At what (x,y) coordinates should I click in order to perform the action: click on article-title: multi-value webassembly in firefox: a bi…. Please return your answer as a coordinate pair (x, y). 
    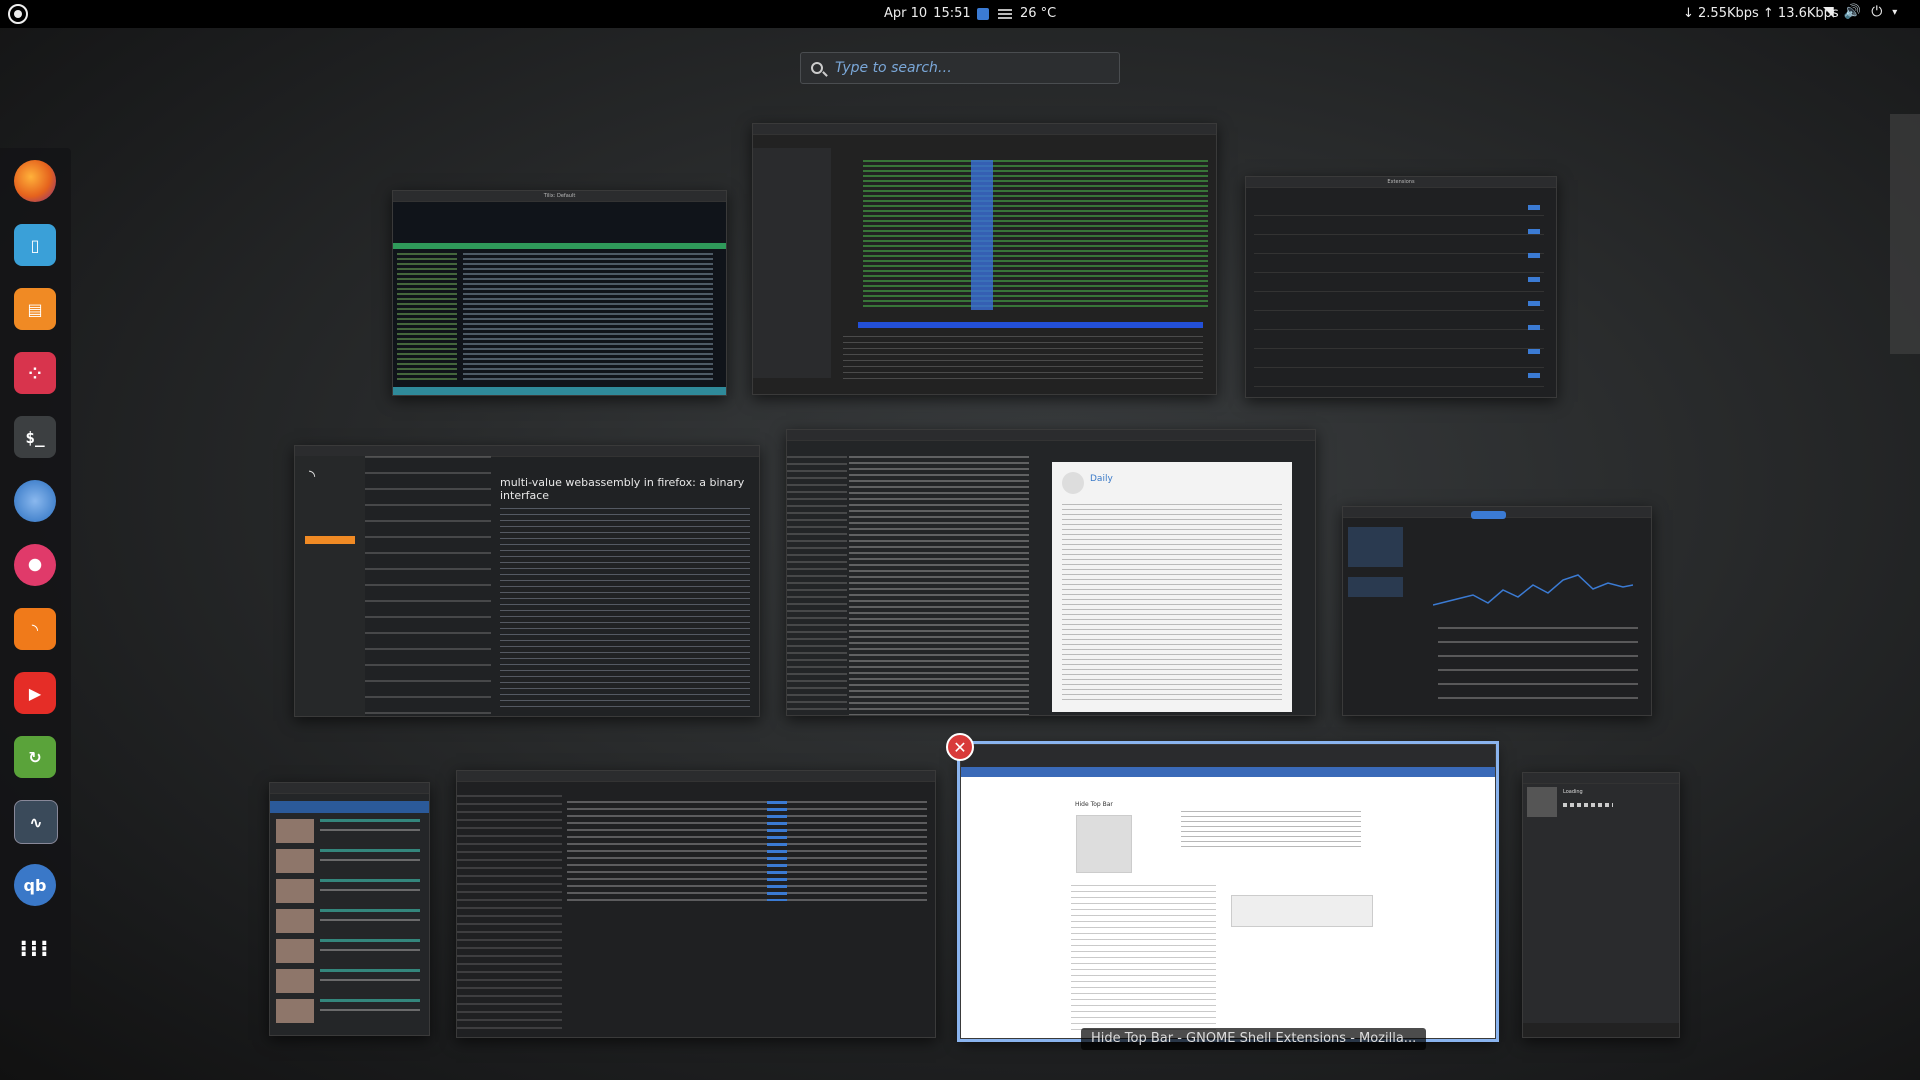
    Looking at the image, I should click on (622, 489).